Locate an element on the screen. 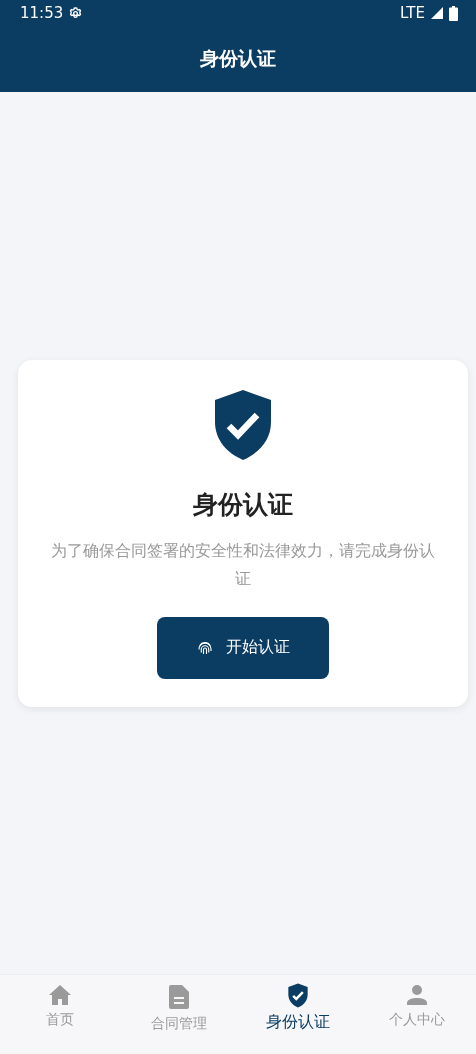 This screenshot has height=1054, width=476. tab: 合同管理 is located at coordinates (178, 1014).